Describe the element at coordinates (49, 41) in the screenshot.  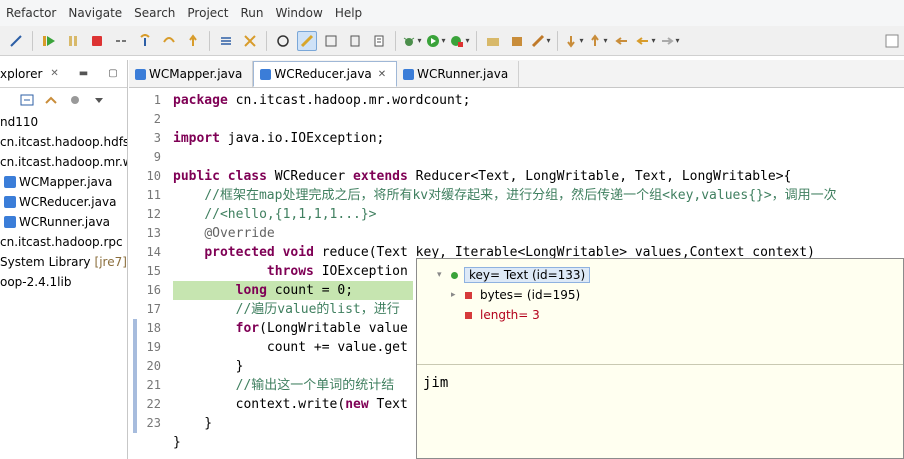
I see `resume-icon` at that location.